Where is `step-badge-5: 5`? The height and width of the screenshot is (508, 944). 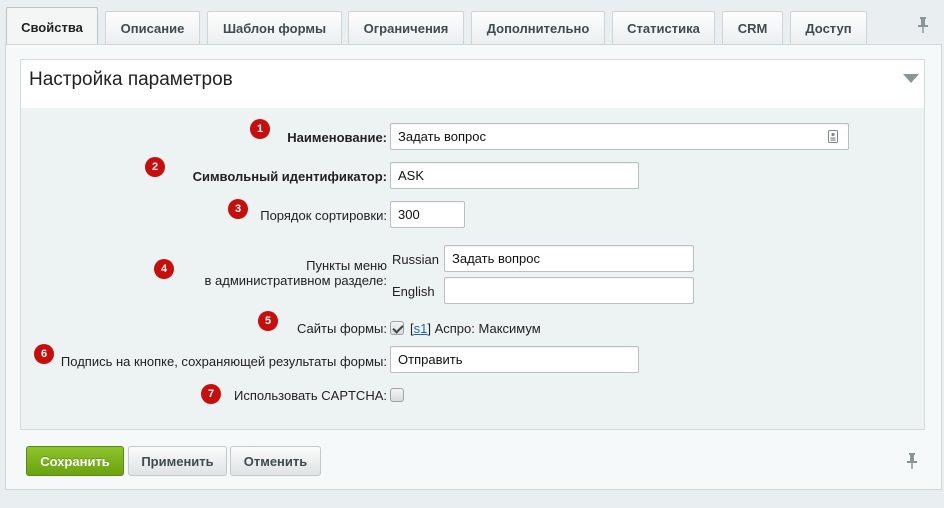
step-badge-5: 5 is located at coordinates (268, 321).